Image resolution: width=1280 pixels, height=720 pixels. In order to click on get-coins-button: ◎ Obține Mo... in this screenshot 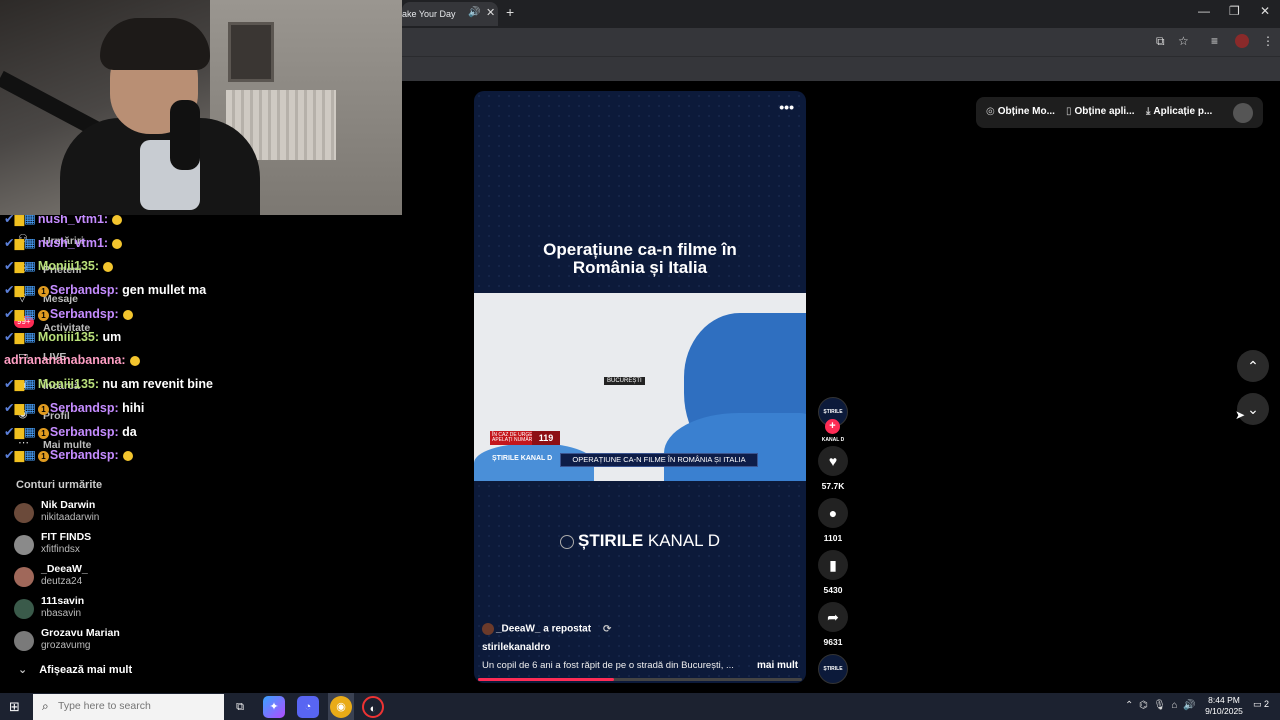, I will do `click(1020, 111)`.